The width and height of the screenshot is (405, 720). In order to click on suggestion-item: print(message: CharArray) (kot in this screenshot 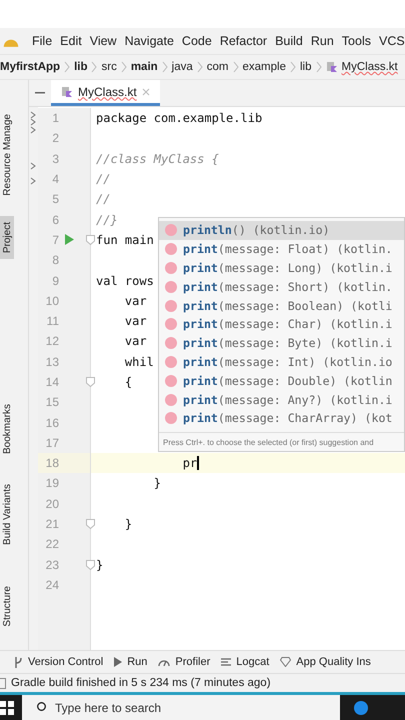, I will do `click(281, 418)`.